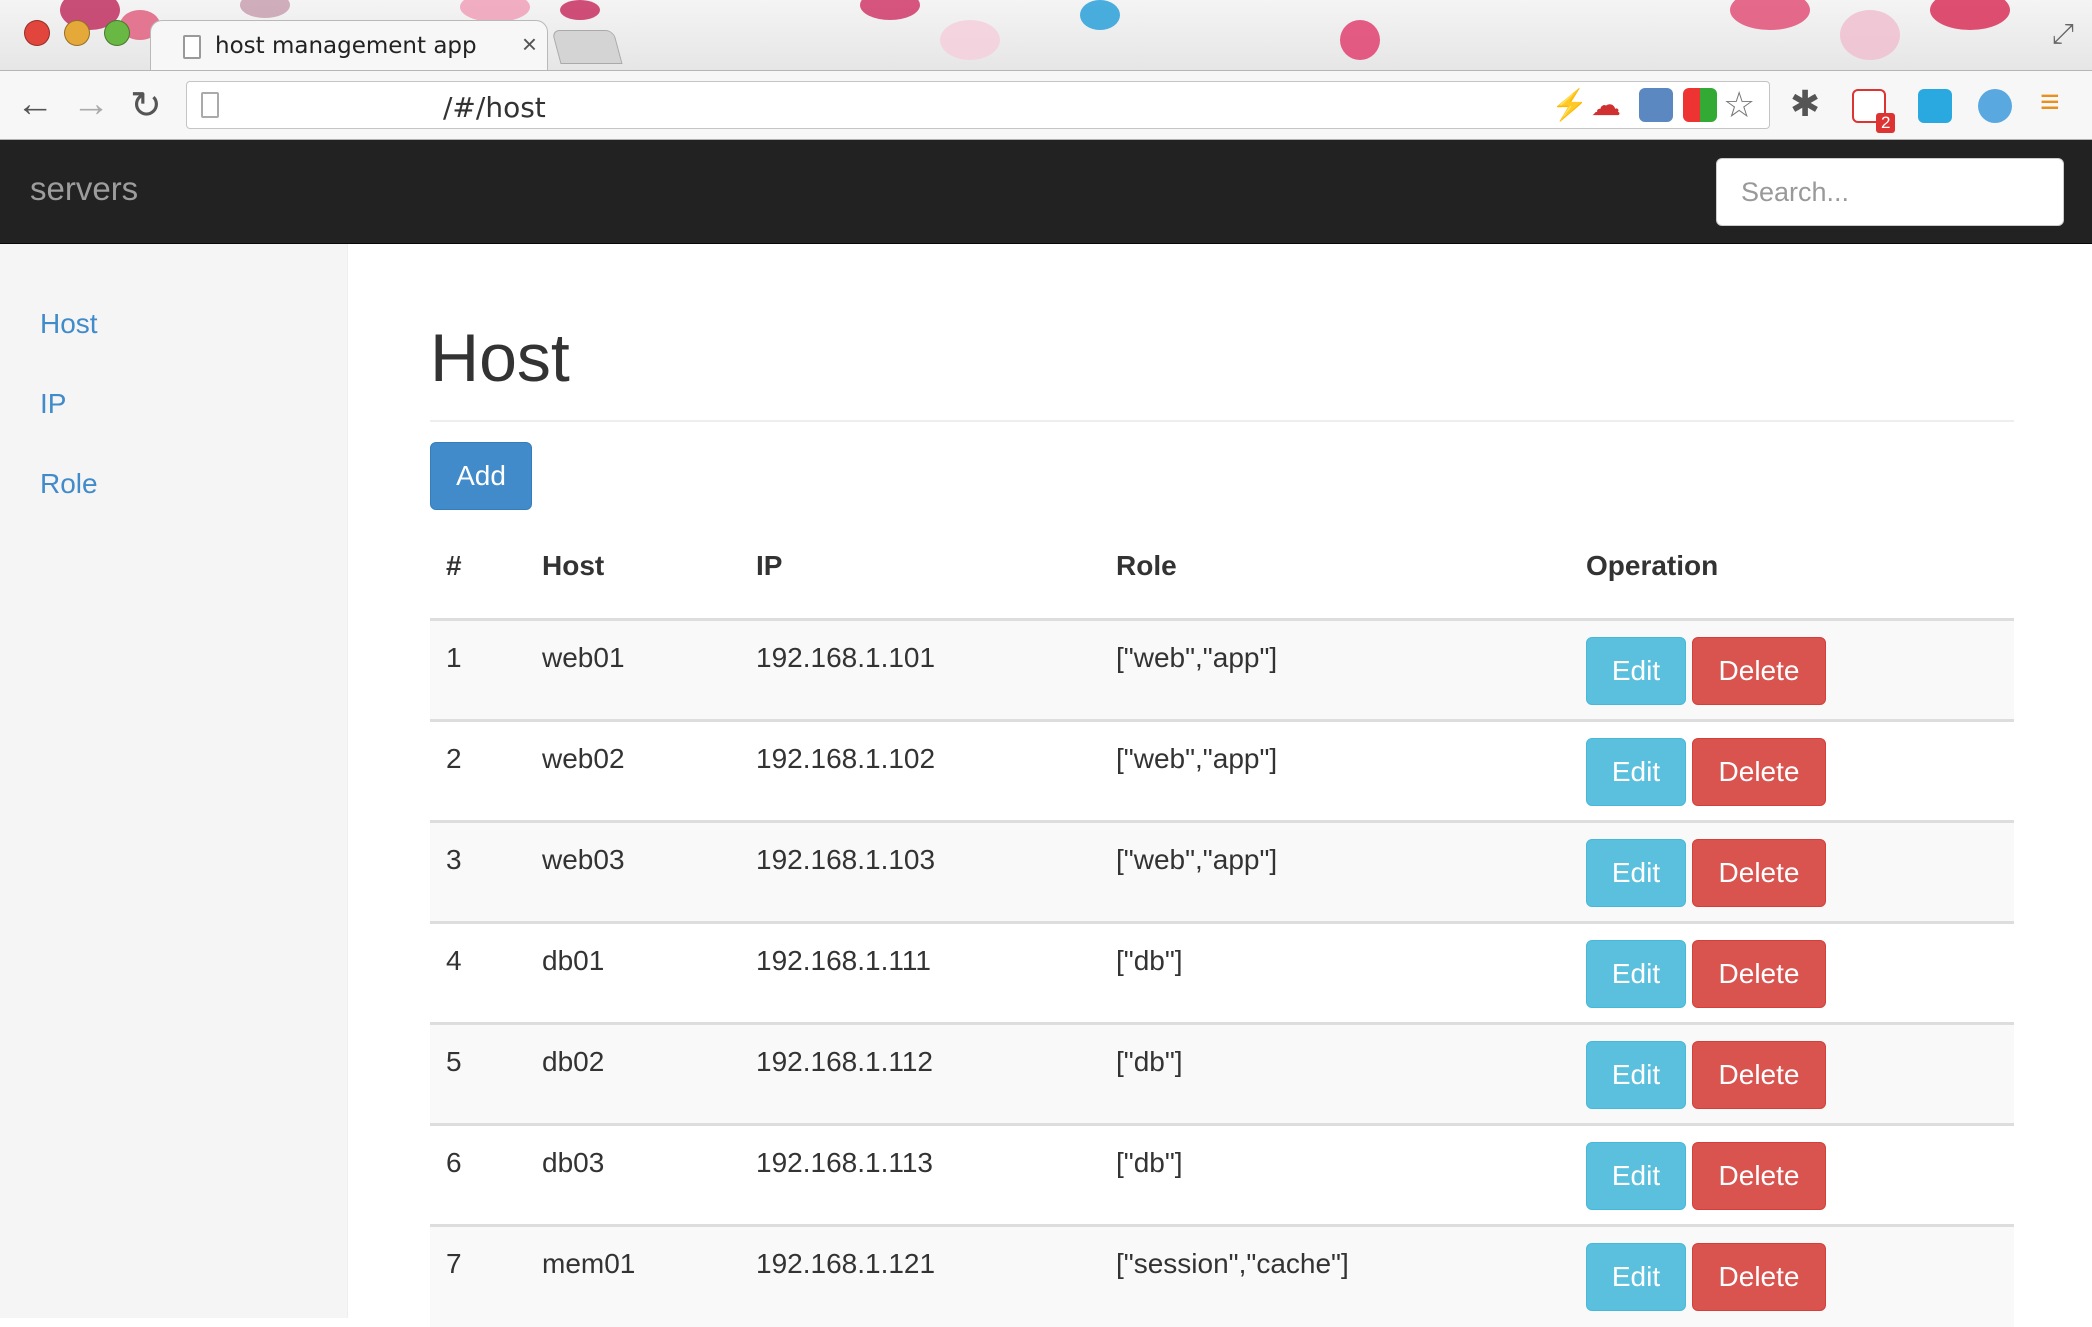 This screenshot has height=1327, width=2092. What do you see at coordinates (1700, 105) in the screenshot?
I see `color-grid-icon` at bounding box center [1700, 105].